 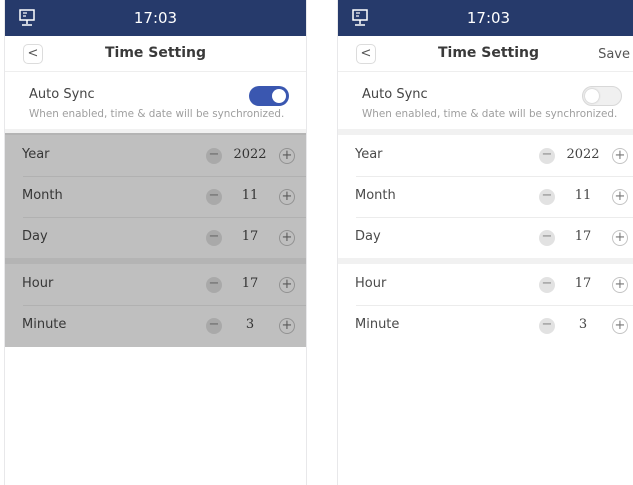 I want to click on year-decrement-button: −, so click(x=547, y=156).